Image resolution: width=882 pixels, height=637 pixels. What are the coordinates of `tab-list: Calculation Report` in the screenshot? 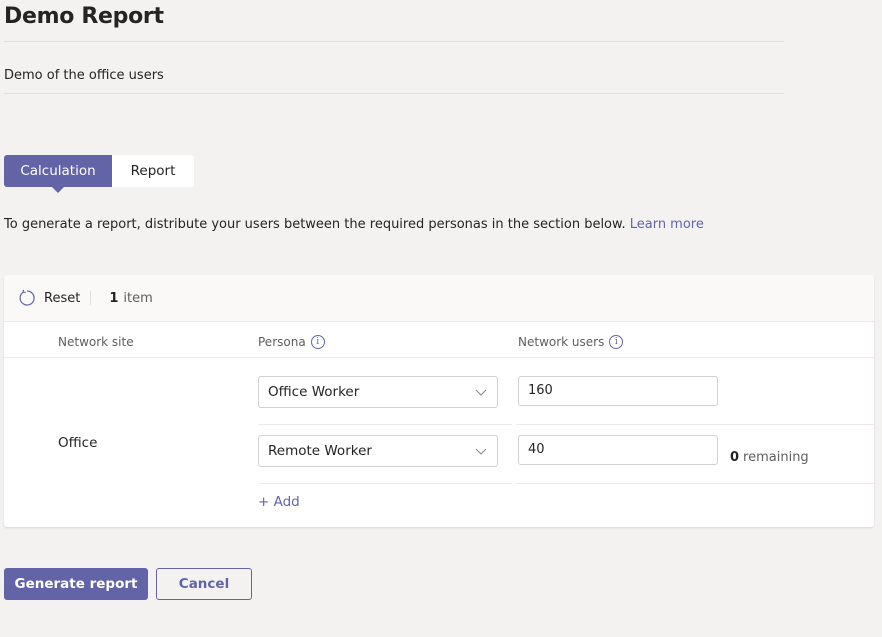 It's located at (99, 174).